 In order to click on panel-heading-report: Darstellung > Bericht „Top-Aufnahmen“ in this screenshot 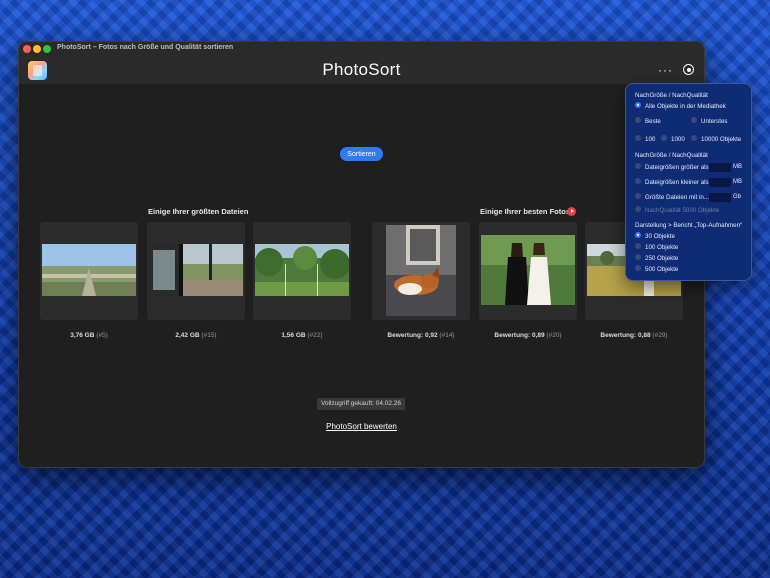, I will do `click(689, 225)`.